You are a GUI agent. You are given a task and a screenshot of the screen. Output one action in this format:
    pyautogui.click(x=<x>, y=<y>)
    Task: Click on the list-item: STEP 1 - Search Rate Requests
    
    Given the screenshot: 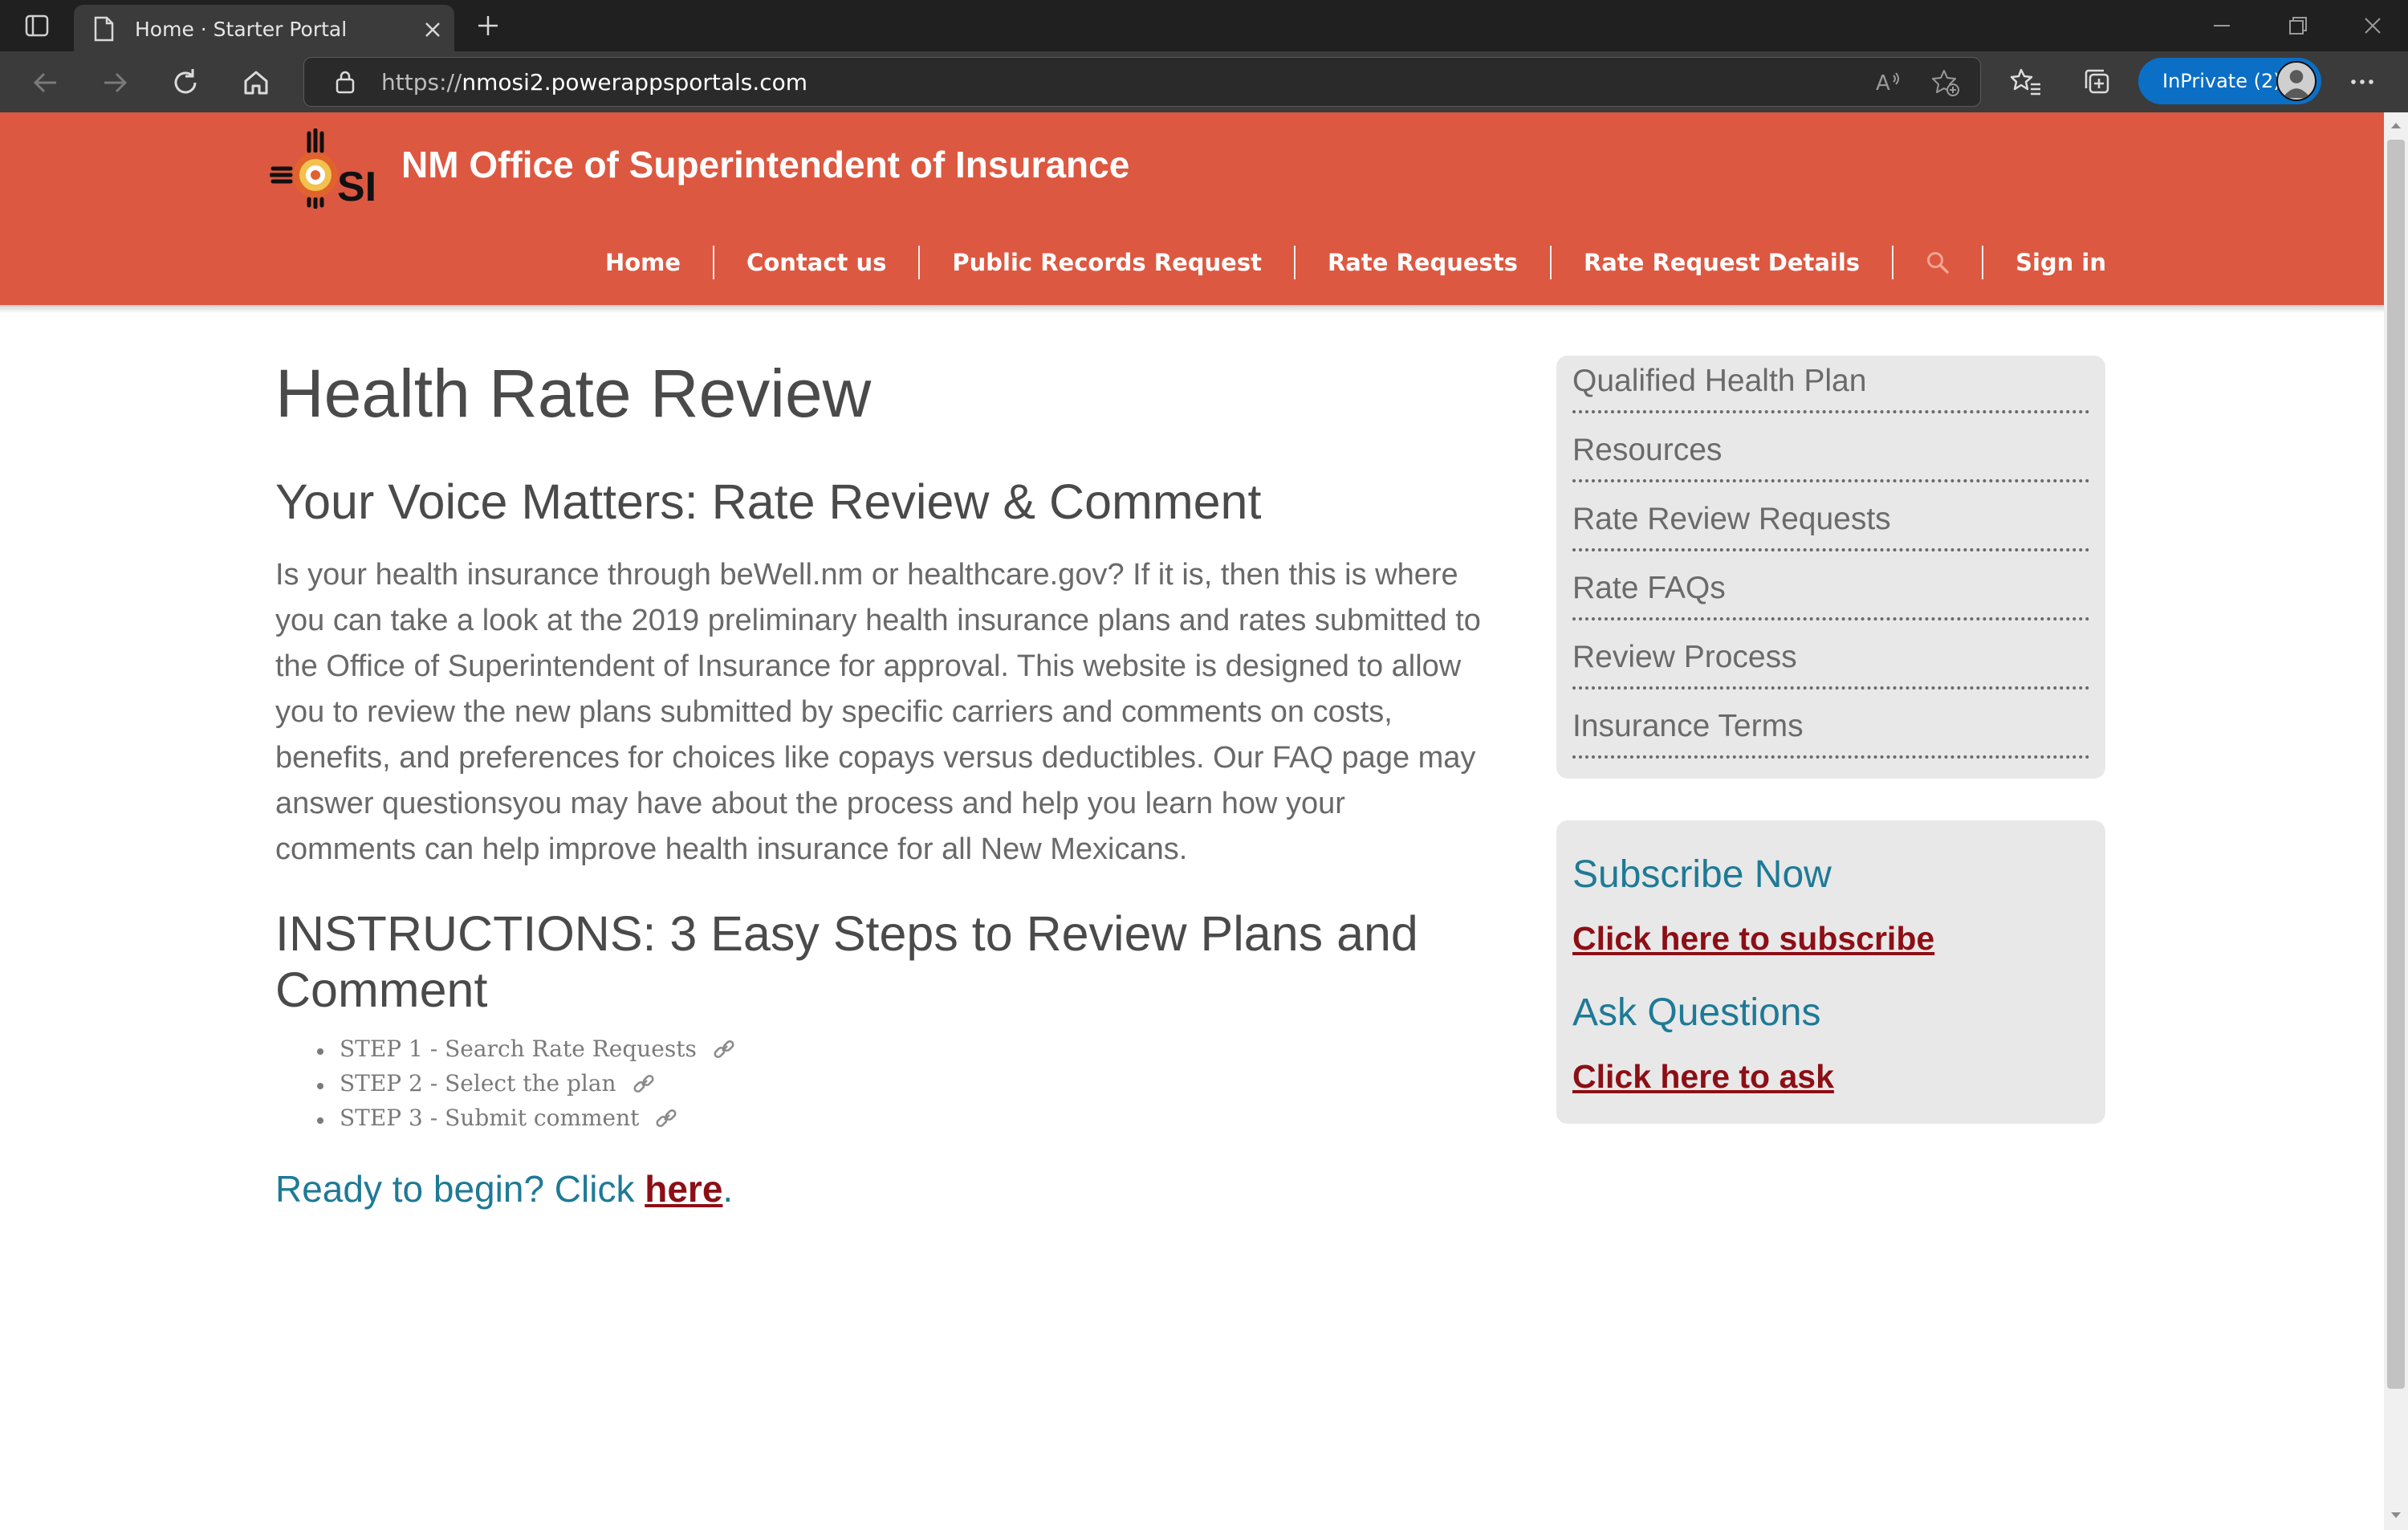 What is the action you would take?
    pyautogui.click(x=526, y=1053)
    